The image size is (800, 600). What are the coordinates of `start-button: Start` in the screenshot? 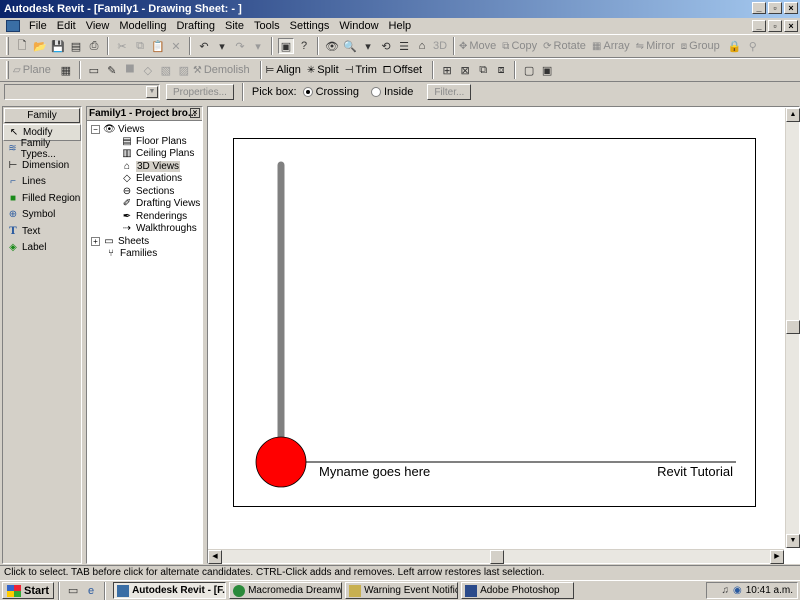 It's located at (28, 590).